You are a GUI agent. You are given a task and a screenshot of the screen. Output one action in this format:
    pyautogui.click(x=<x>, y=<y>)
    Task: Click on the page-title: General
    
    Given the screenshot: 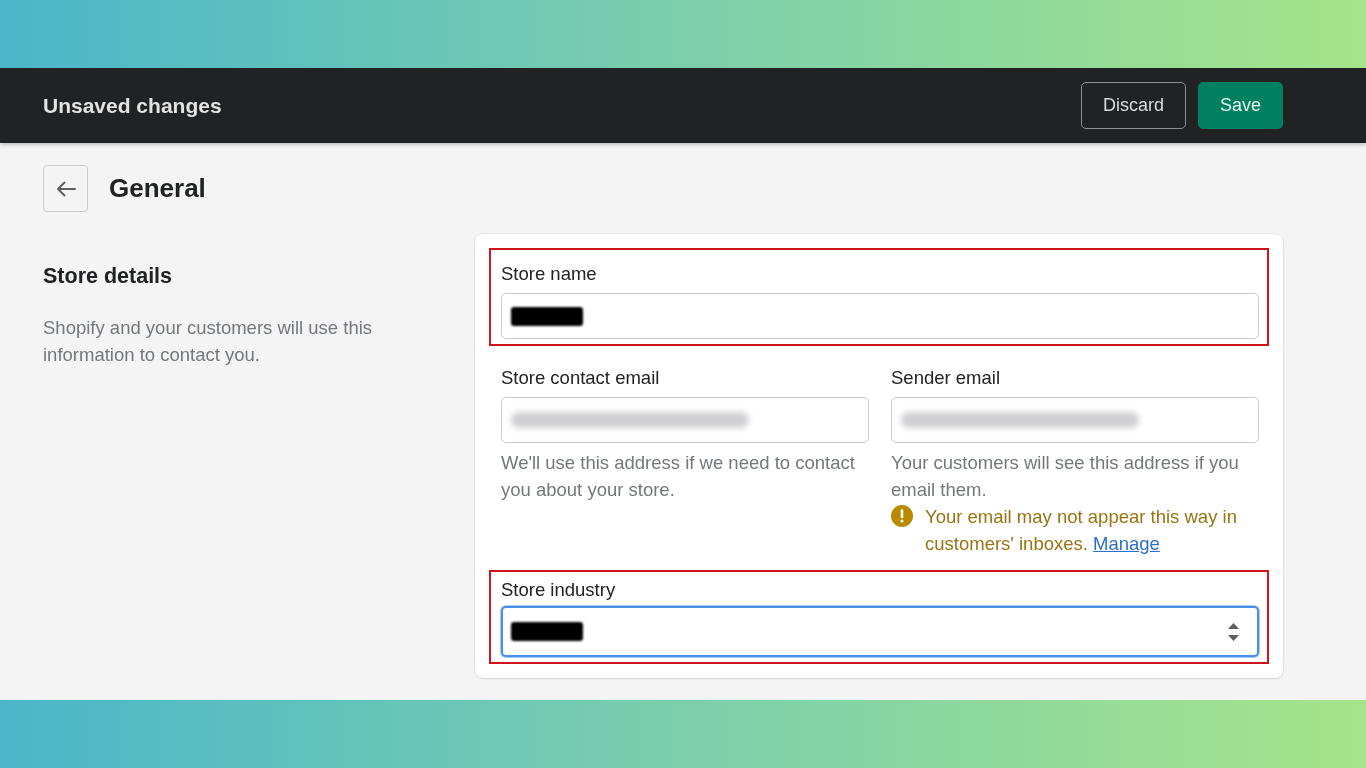 What is the action you would take?
    pyautogui.click(x=157, y=188)
    